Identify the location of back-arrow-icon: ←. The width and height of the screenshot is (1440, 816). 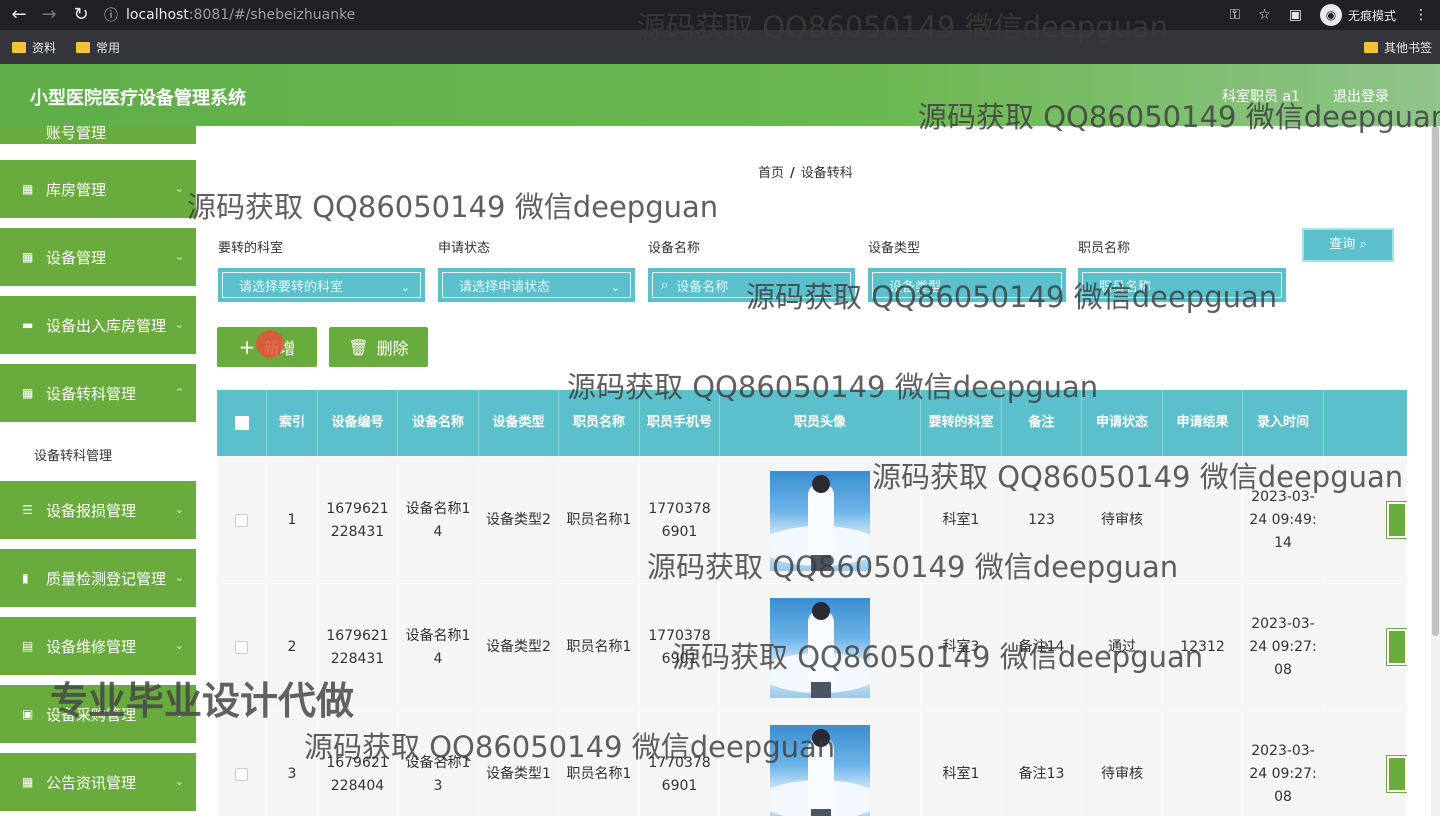
(19, 15).